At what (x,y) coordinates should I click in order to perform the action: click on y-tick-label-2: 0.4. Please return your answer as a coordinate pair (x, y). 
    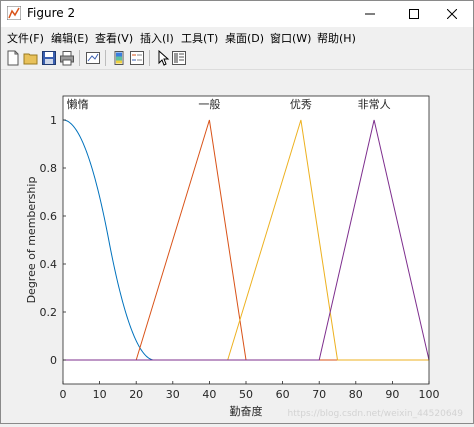
    Looking at the image, I should click on (49, 264).